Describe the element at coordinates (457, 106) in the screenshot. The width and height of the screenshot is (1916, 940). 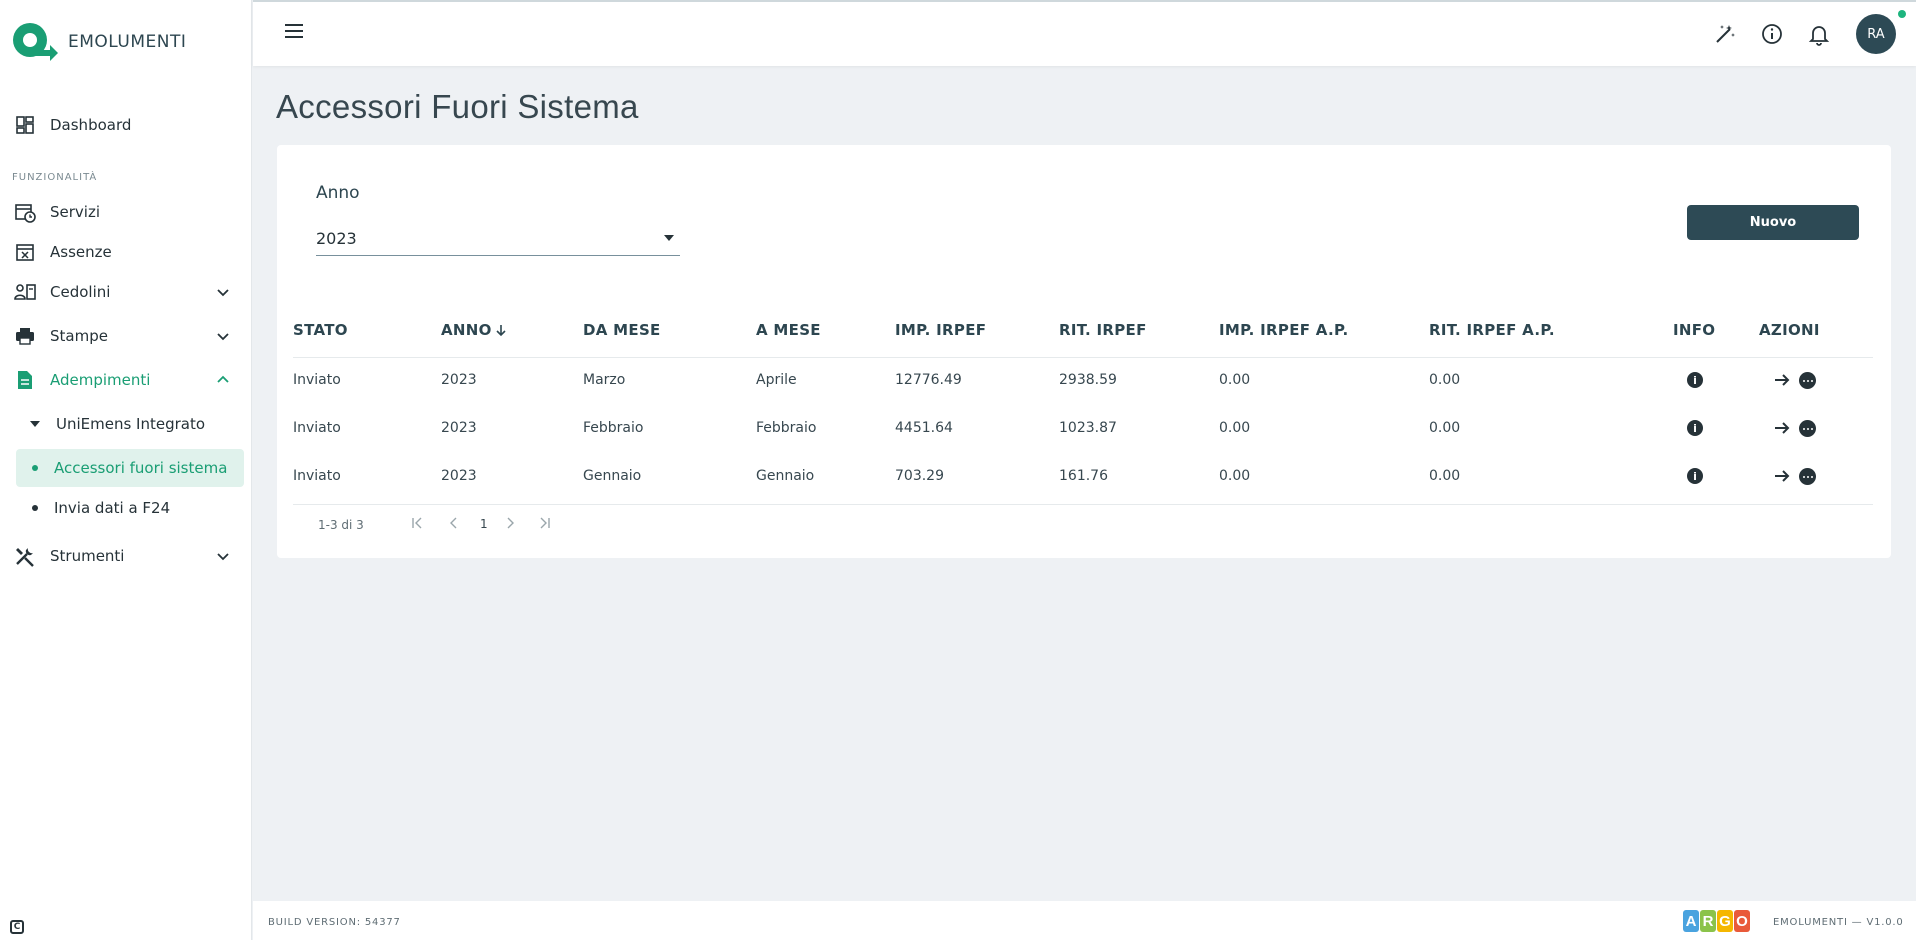
I see `page-title: Accessori Fuori Sistema` at that location.